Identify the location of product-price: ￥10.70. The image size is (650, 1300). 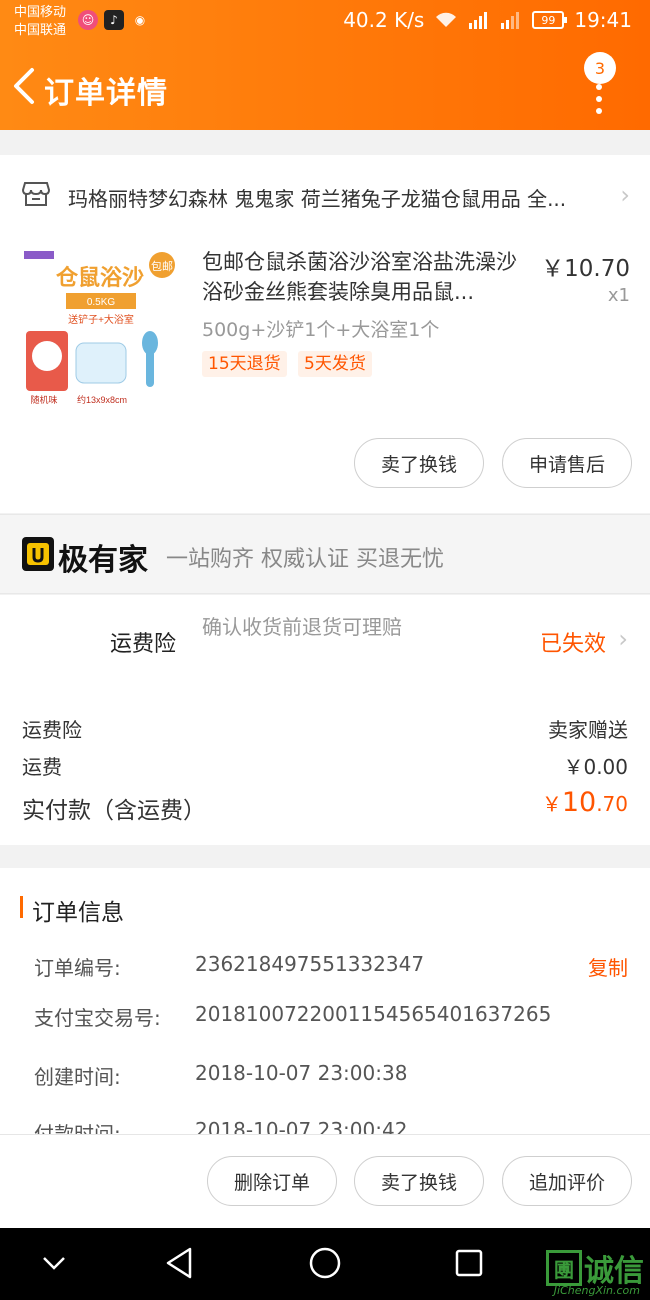
(585, 269).